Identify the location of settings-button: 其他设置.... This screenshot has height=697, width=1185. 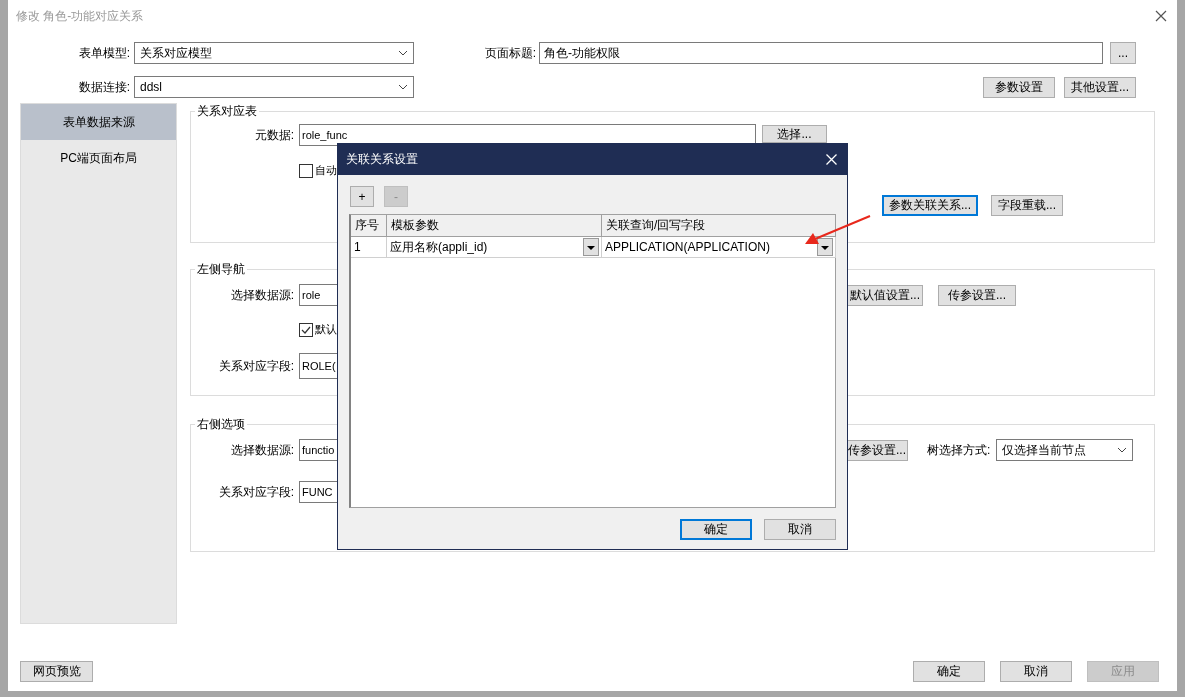
(1100, 87).